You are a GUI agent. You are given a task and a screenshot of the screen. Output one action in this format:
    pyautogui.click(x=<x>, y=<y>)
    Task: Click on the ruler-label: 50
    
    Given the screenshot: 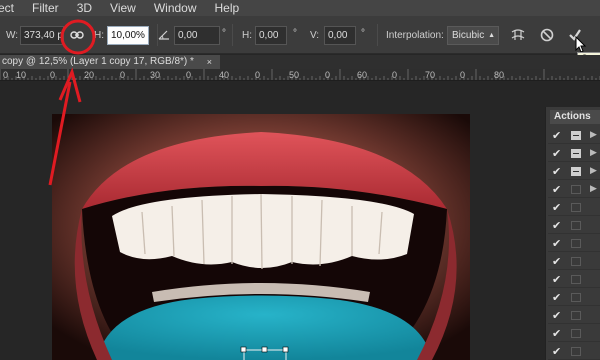 What is the action you would take?
    pyautogui.click(x=294, y=75)
    